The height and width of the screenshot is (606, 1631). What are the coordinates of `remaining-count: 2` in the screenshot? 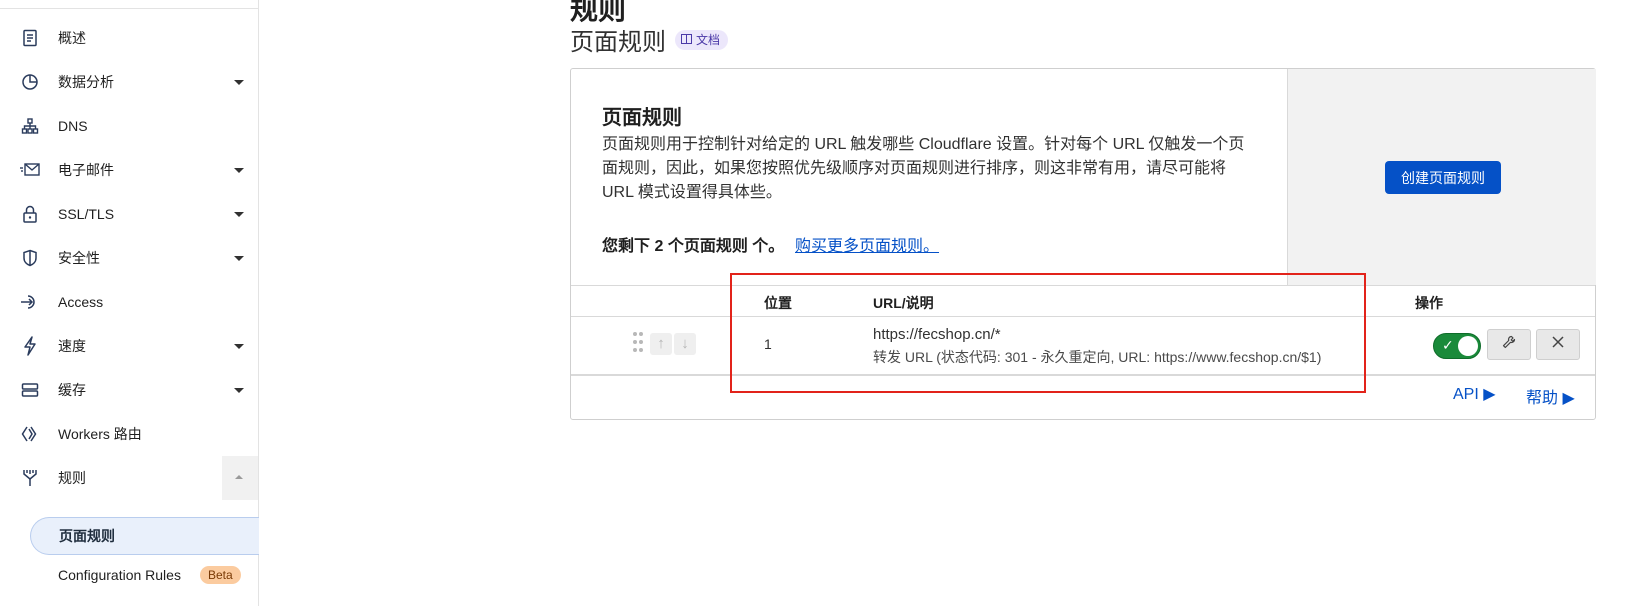 It's located at (659, 246).